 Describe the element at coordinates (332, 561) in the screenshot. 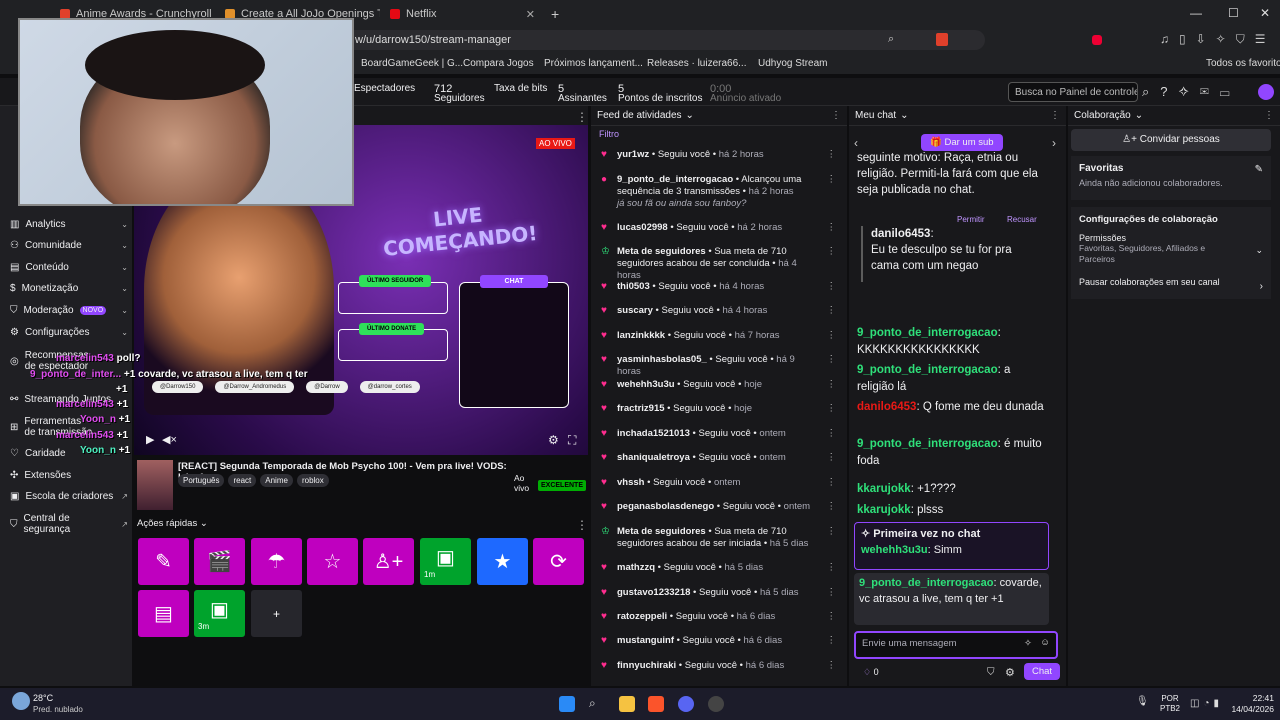

I see `highlight-button: ☆` at that location.